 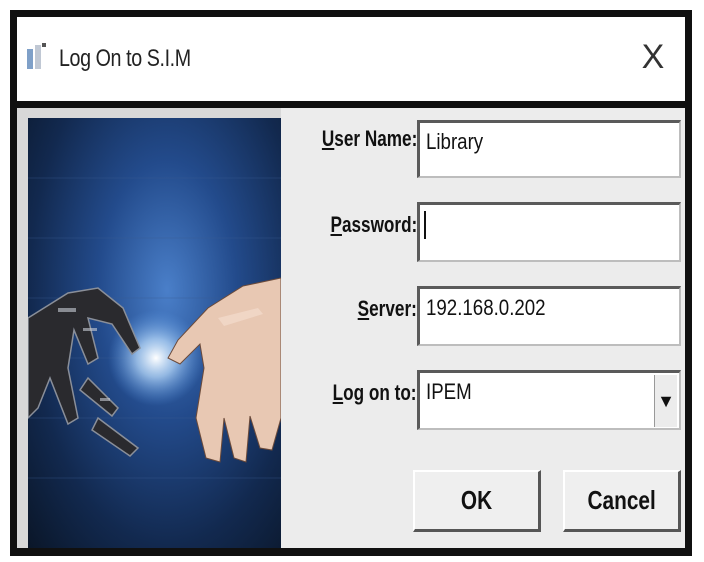 What do you see at coordinates (549, 149) in the screenshot?
I see `user-name-input: Library` at bounding box center [549, 149].